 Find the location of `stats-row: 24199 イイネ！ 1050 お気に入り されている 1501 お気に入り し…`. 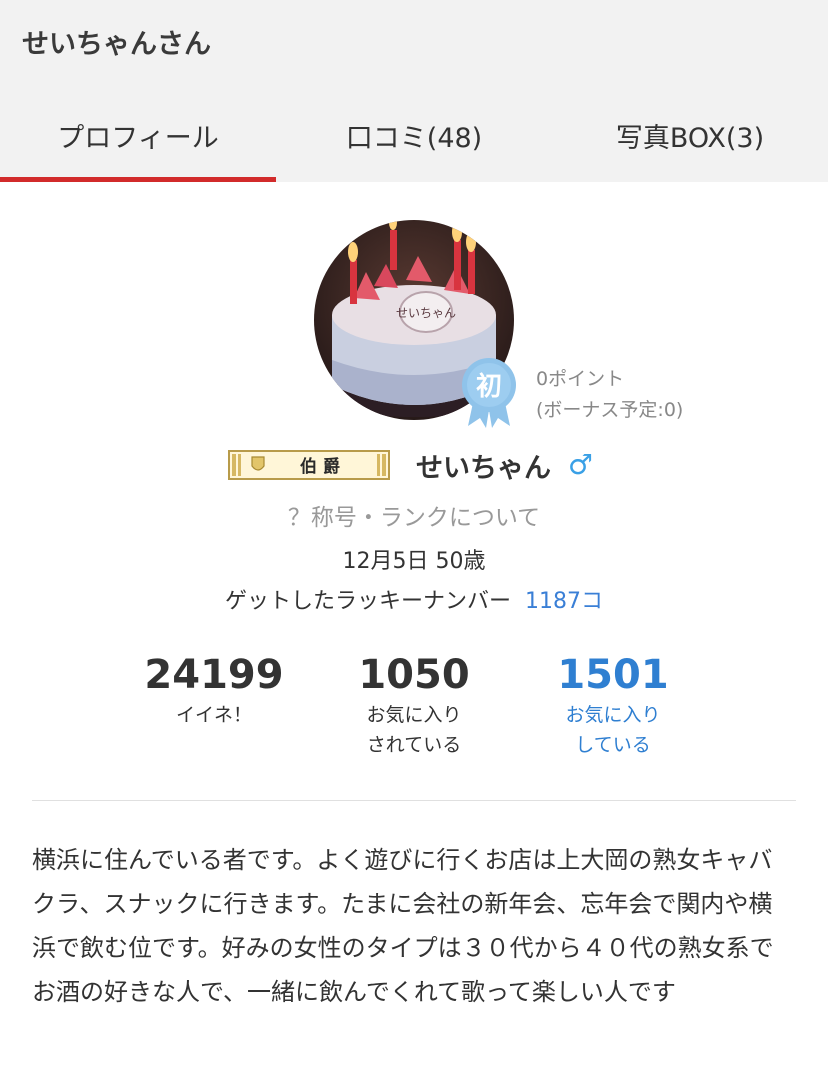

stats-row: 24199 イイネ！ 1050 お気に入り されている 1501 お気に入り し… is located at coordinates (414, 710).